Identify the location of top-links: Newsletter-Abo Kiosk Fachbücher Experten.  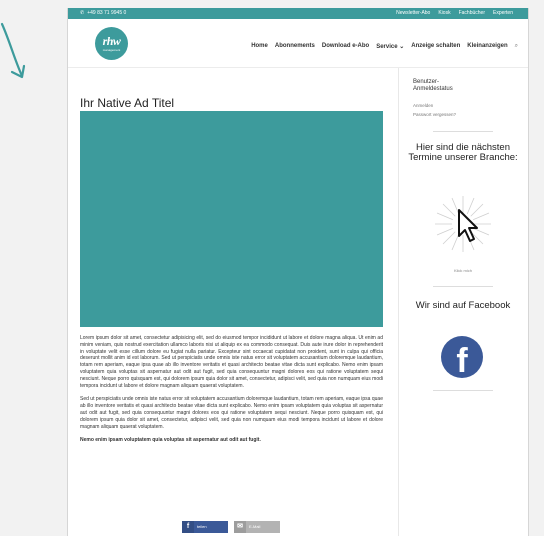
(454, 13).